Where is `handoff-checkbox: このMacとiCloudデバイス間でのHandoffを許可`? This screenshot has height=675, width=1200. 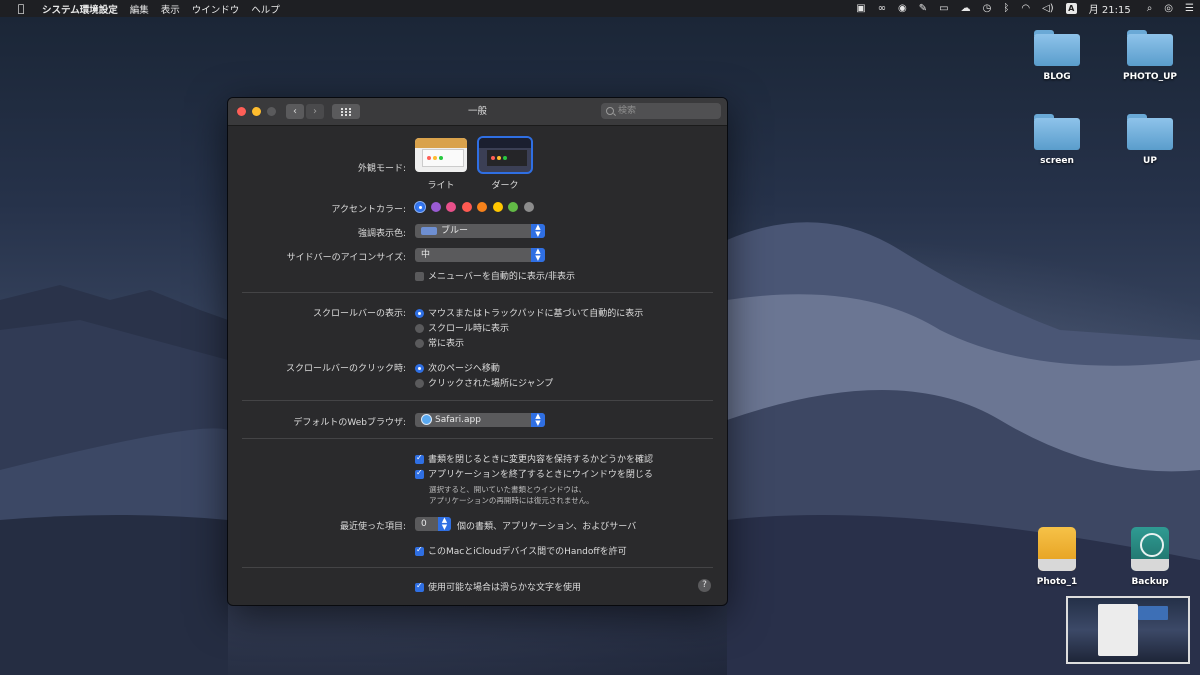 handoff-checkbox: このMacとiCloudデバイス間でのHandoffを許可 is located at coordinates (521, 550).